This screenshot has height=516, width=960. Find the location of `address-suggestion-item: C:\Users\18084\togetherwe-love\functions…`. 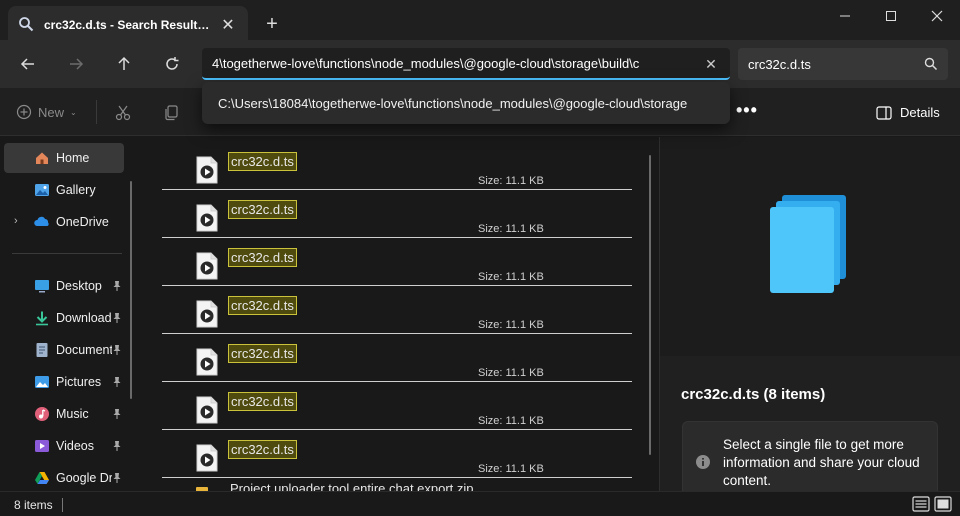

address-suggestion-item: C:\Users\18084\togetherwe-love\functions… is located at coordinates (468, 103).